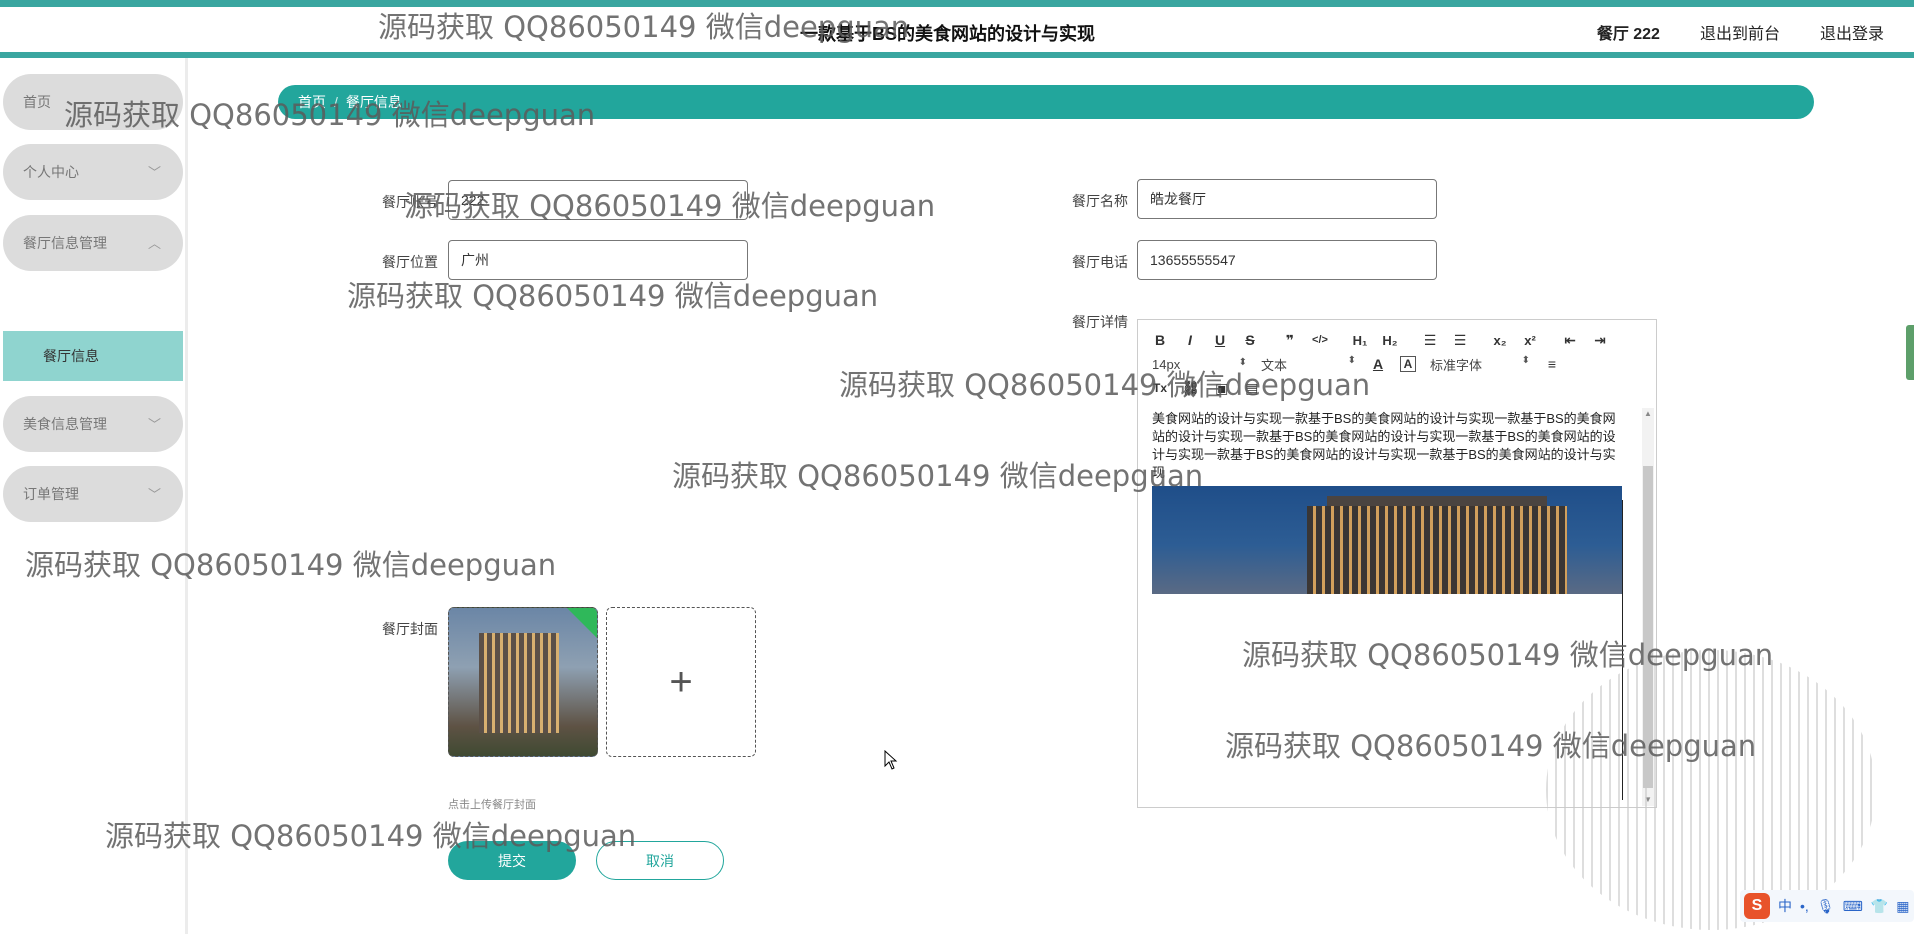  I want to click on breadcrumb: 首页 / 餐厅信息, so click(1046, 102).